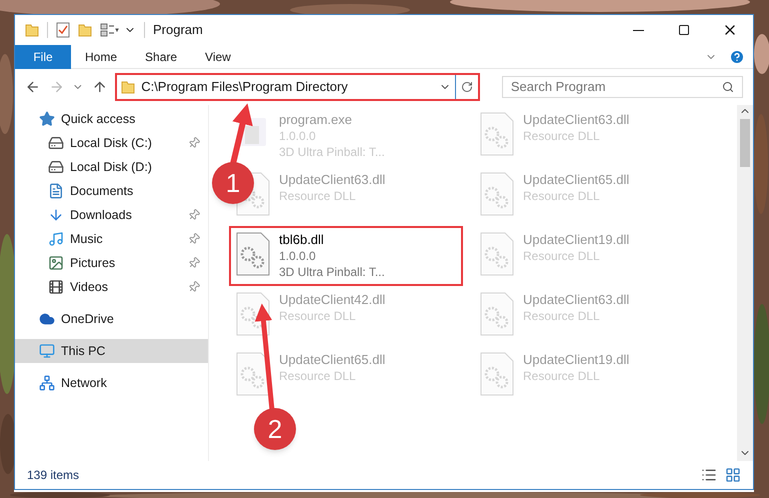 The image size is (769, 498). Describe the element at coordinates (56, 239) in the screenshot. I see `music-note-icon` at that location.